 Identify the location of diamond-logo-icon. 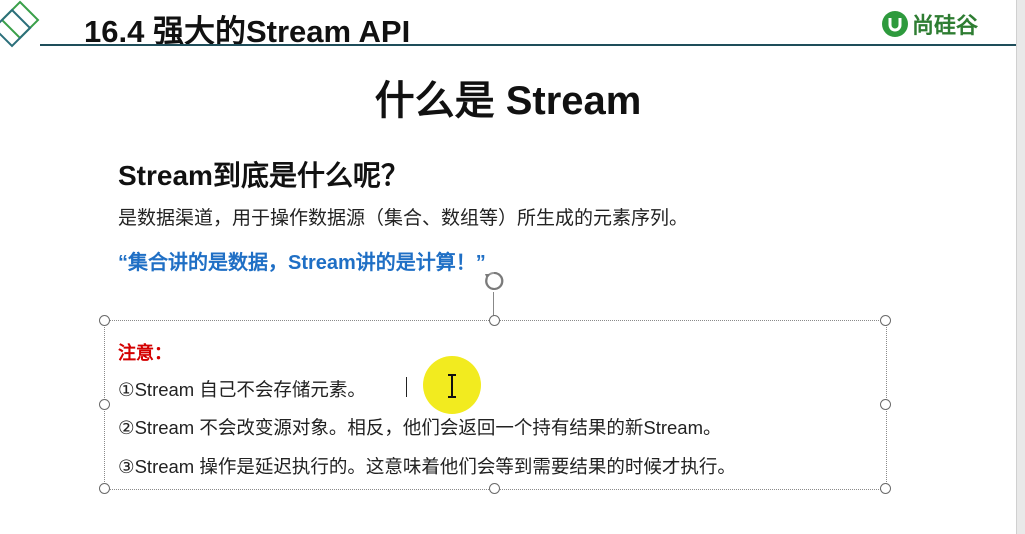
(20, 24).